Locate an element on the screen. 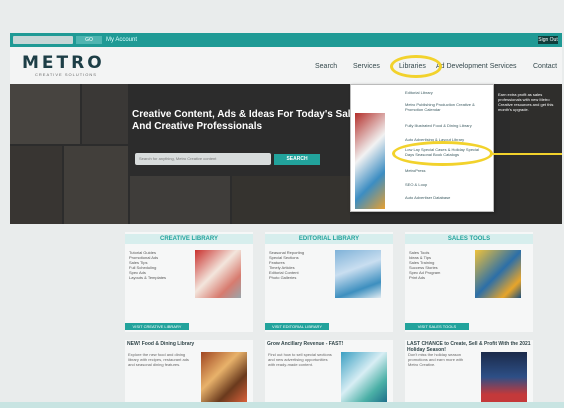 This screenshot has width=564, height=408. hero-search-button: SEARCH is located at coordinates (297, 159).